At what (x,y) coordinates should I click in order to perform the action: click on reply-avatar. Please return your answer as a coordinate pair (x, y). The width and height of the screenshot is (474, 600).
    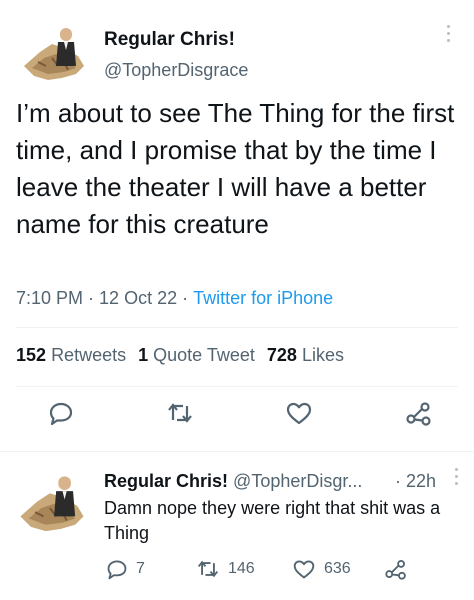
    Looking at the image, I should click on (53, 509).